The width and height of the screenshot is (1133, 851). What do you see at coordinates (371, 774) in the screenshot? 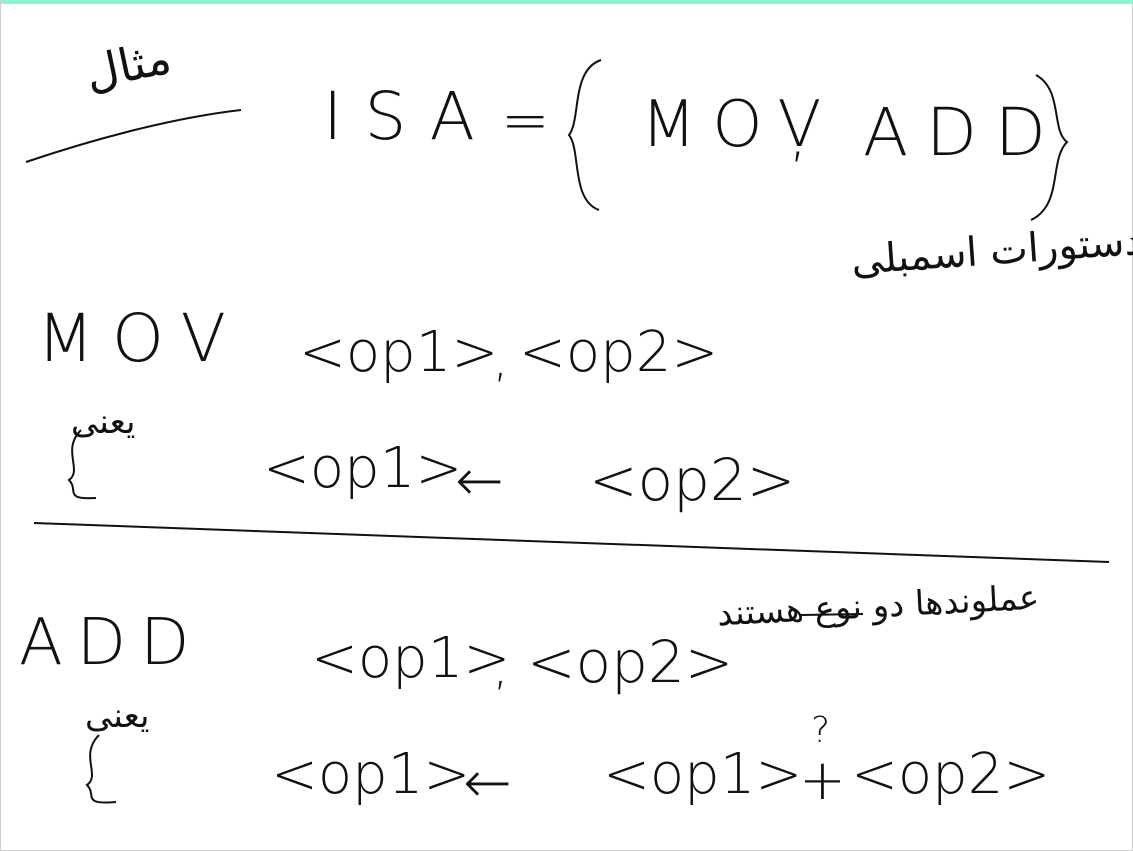
I see `add-meaning-lhs: <op1>` at bounding box center [371, 774].